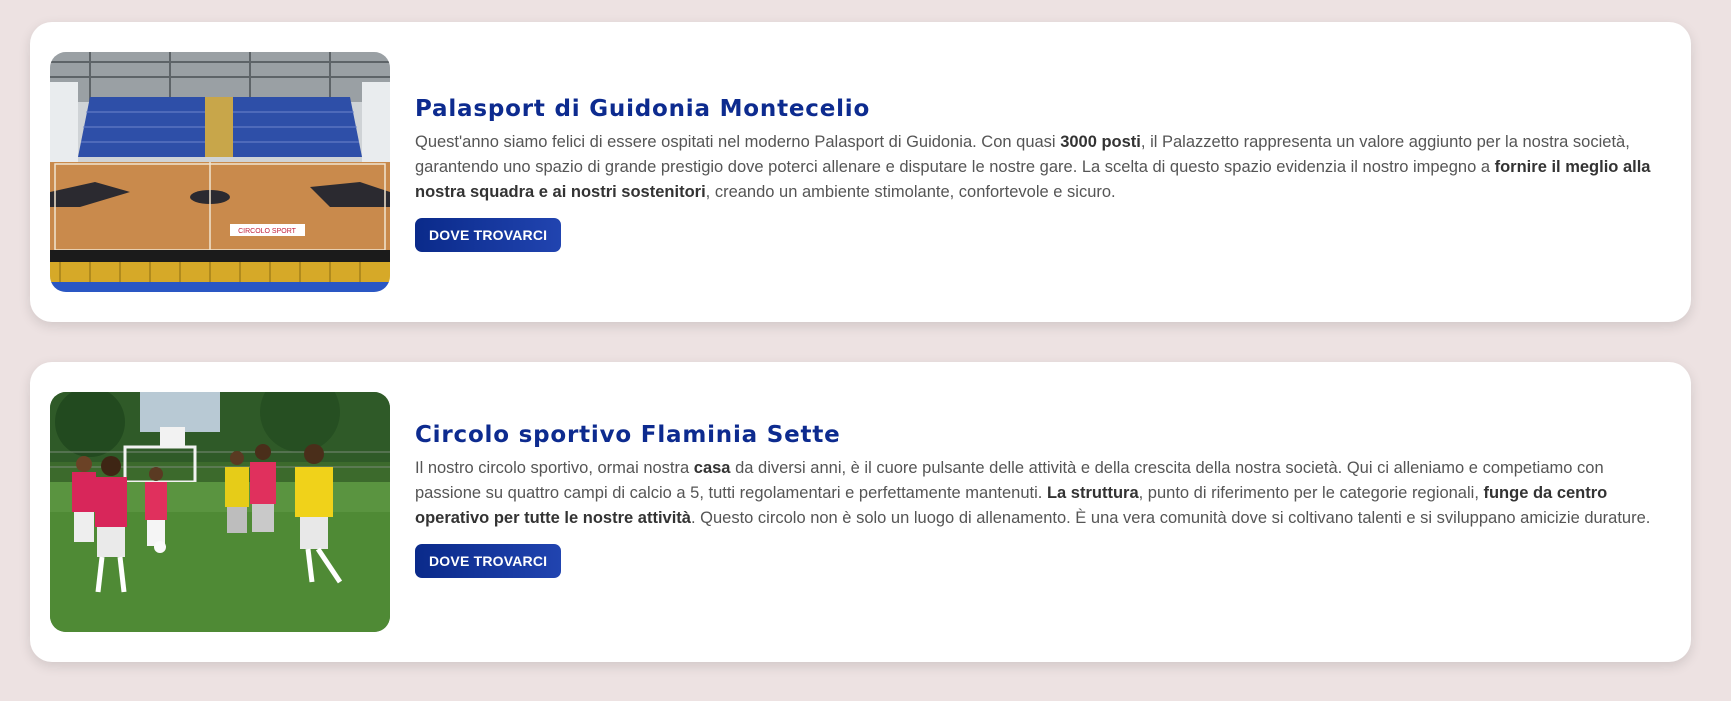 The width and height of the screenshot is (1731, 701). I want to click on circolo-photo, so click(220, 512).